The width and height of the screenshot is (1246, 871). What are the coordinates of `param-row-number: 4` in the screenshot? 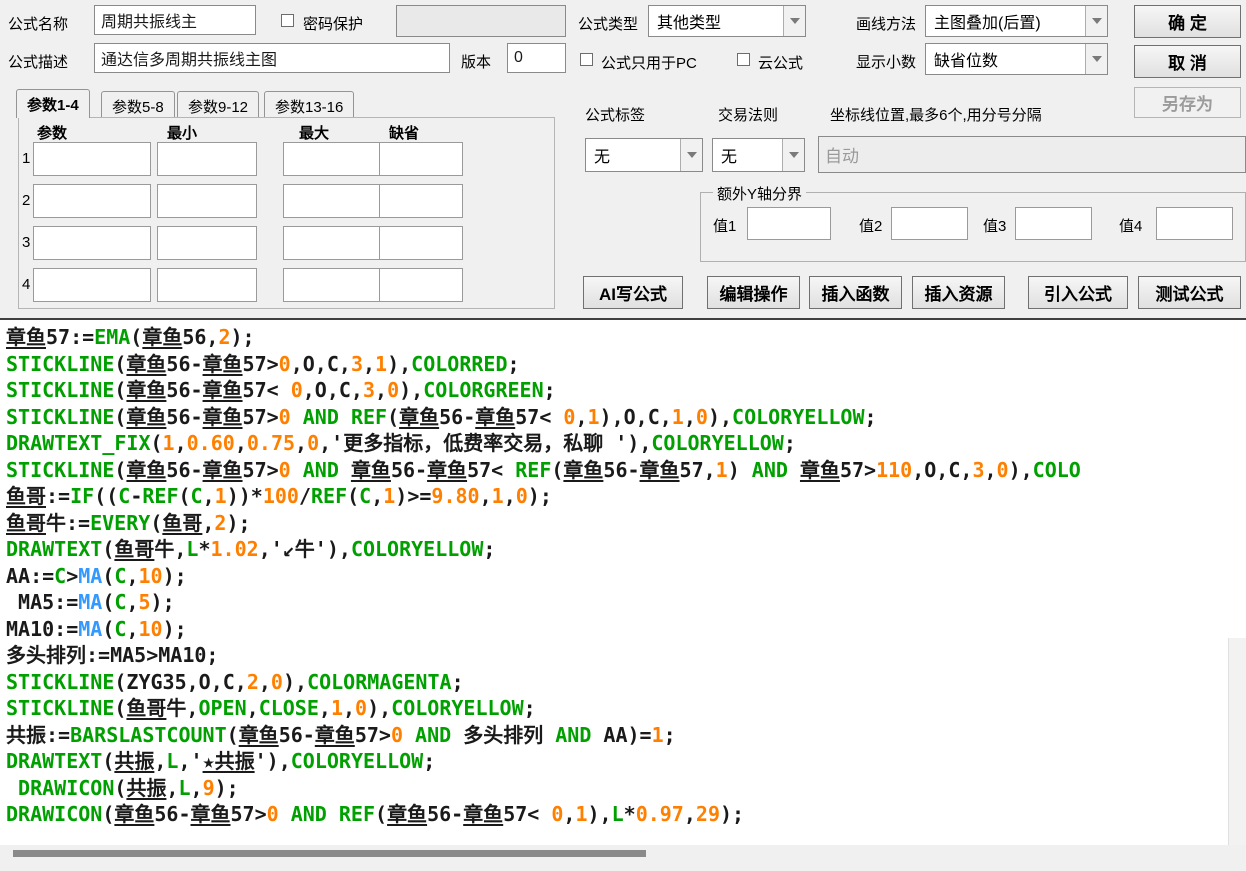 It's located at (26, 284).